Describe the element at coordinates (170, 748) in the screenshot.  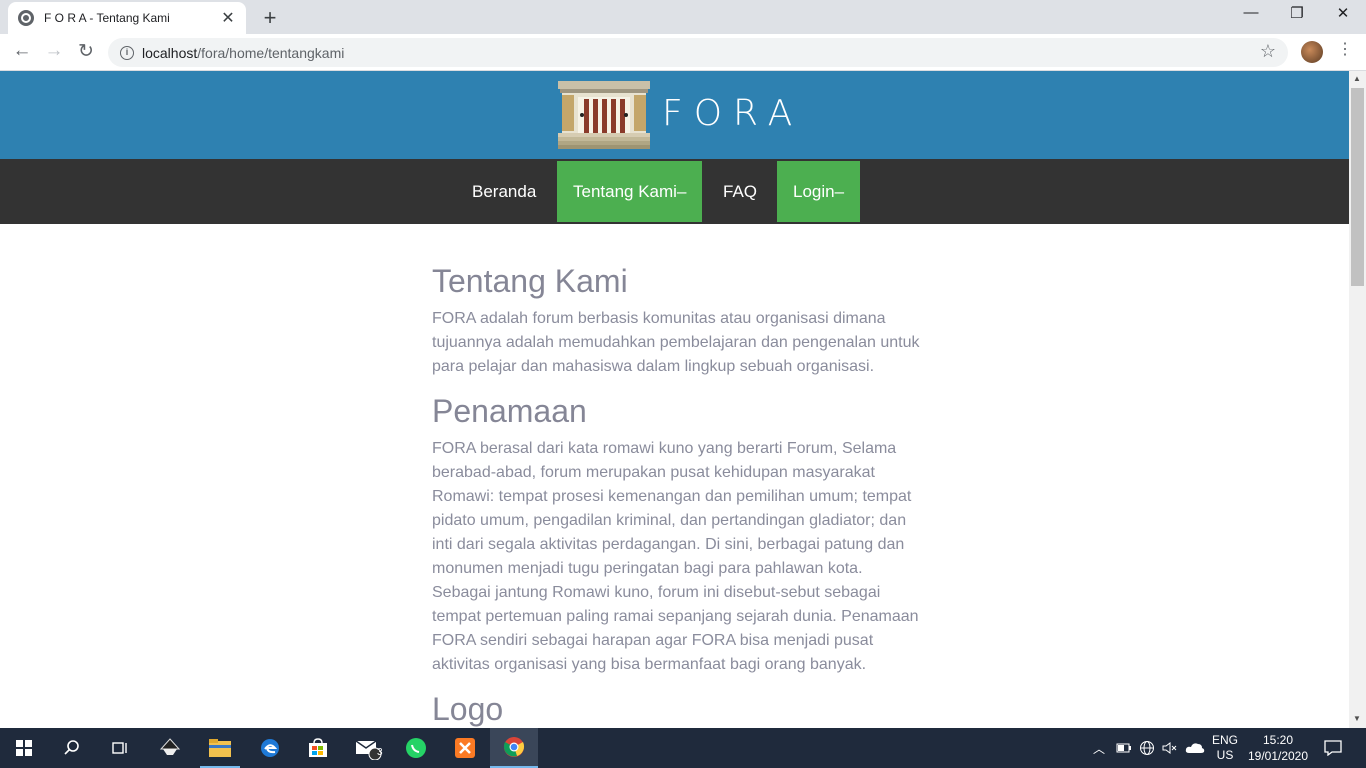
I see `inkscape-icon` at that location.